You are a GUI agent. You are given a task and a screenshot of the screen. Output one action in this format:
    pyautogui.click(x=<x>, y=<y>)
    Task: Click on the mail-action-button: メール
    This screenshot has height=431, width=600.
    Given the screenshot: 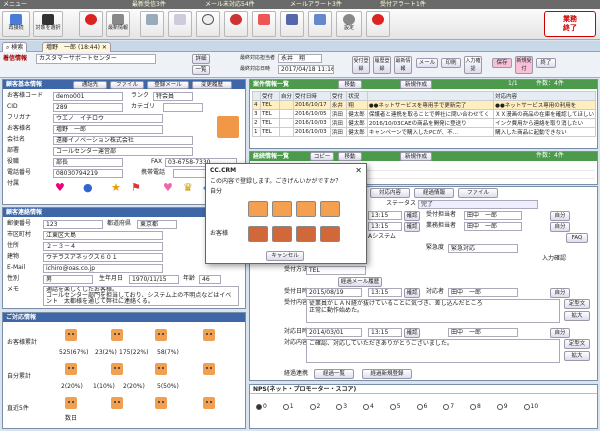 What is the action you would take?
    pyautogui.click(x=427, y=63)
    